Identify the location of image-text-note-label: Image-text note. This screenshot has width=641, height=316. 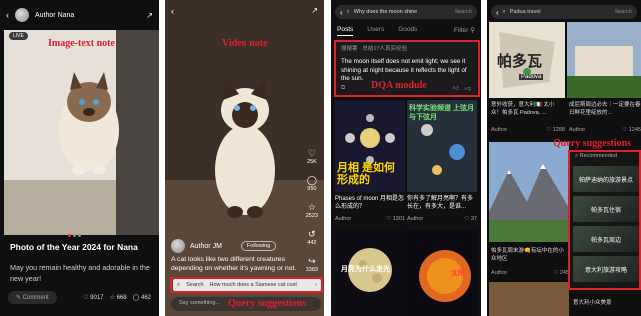
(81, 43).